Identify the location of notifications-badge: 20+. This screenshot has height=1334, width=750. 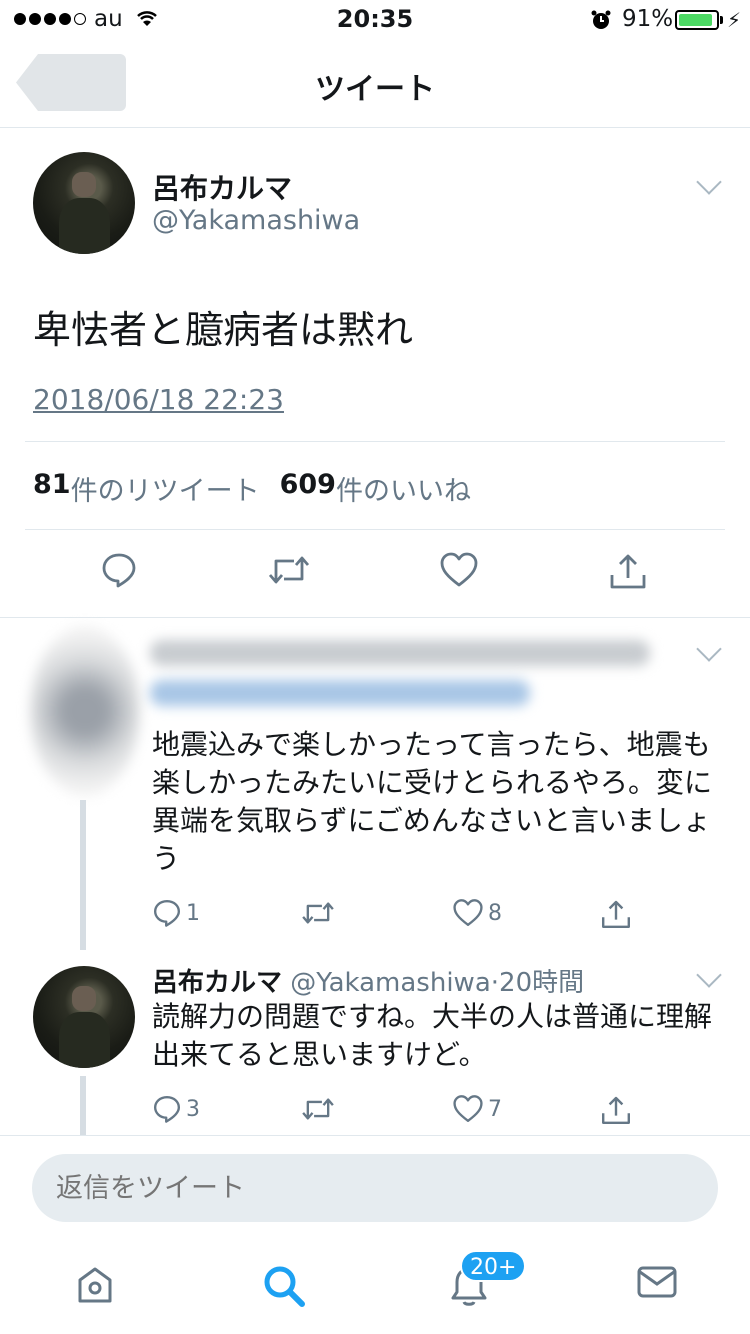
(493, 1266).